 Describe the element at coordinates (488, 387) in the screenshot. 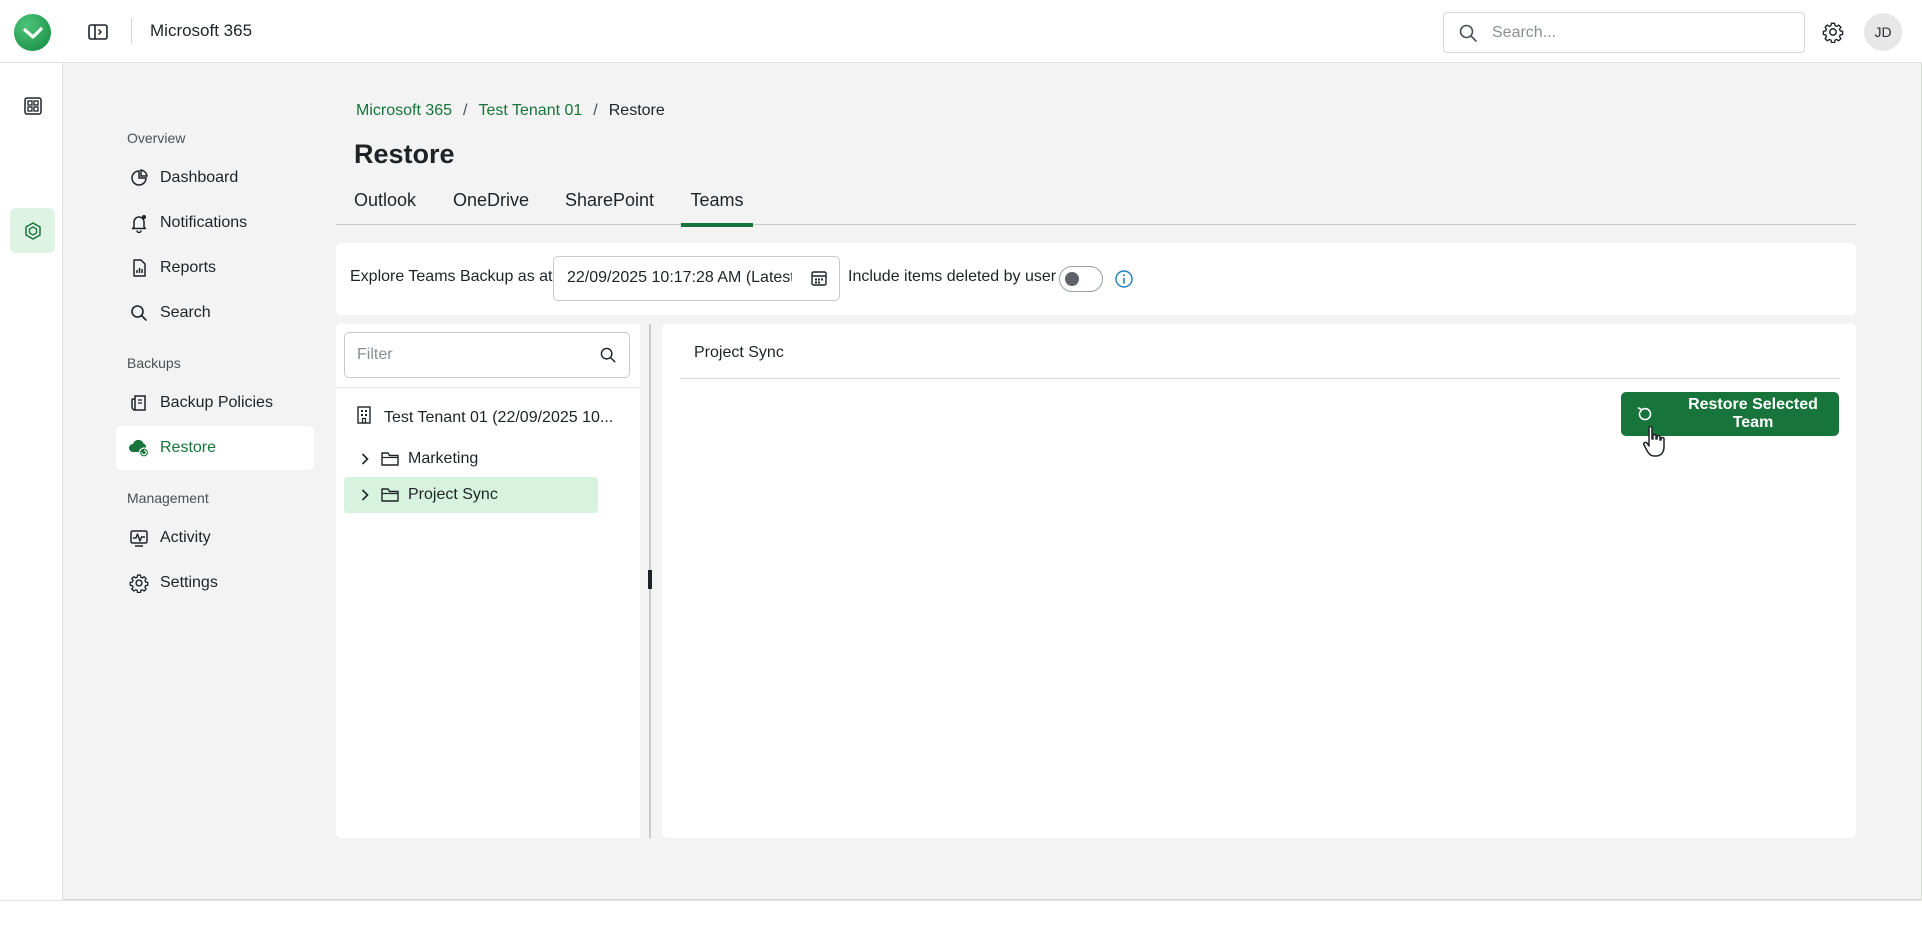

I see `tree-separator` at that location.